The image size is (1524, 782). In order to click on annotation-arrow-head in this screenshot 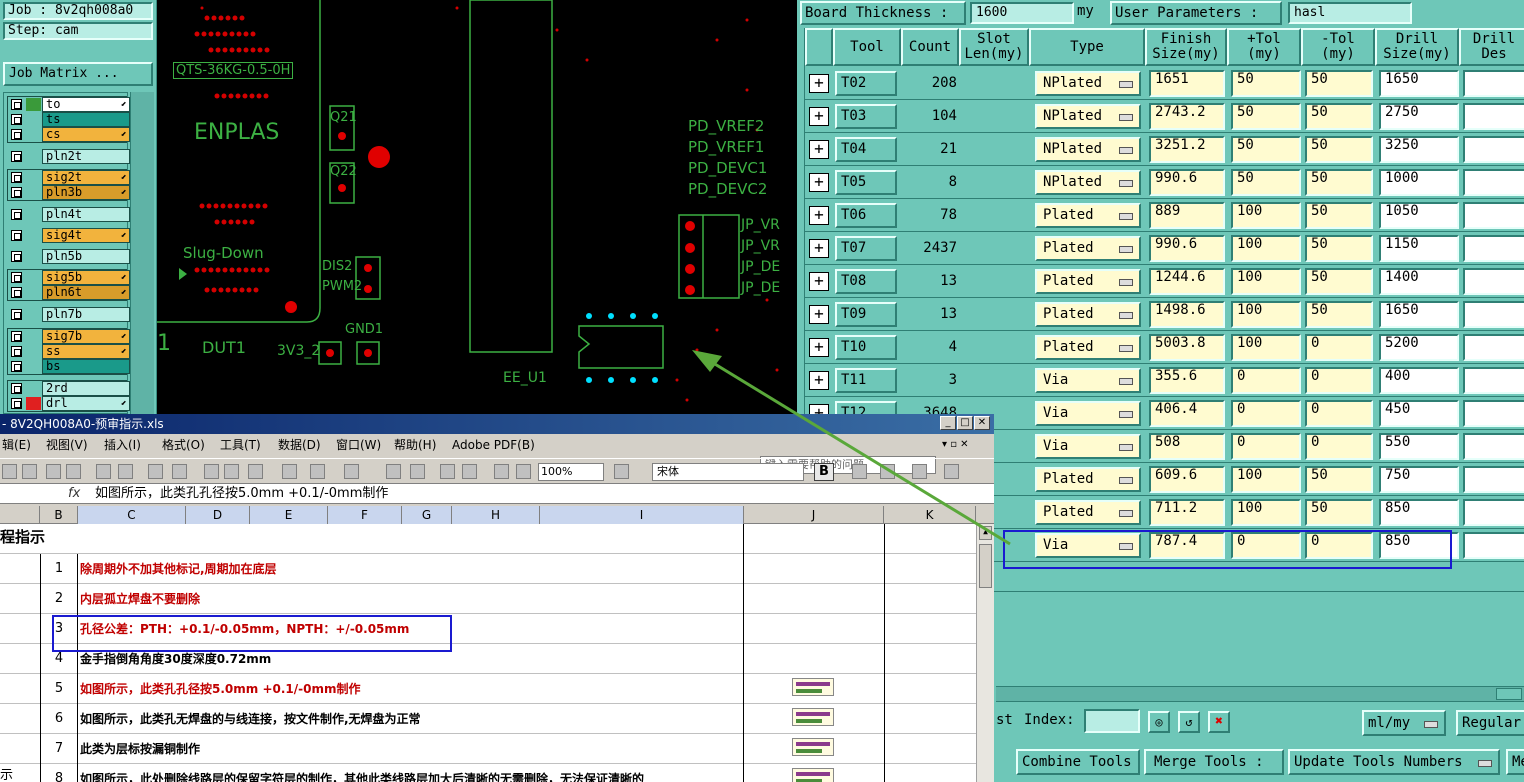, I will do `click(707, 361)`.